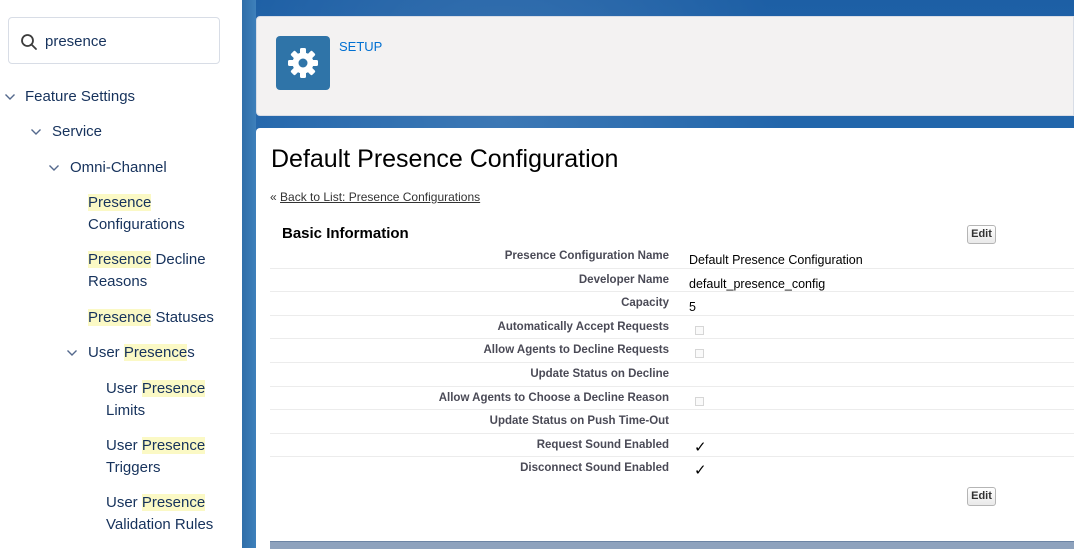 The width and height of the screenshot is (1074, 549). I want to click on tree-item-presence-decline-reasons: Presence Decline Reasons, so click(147, 271).